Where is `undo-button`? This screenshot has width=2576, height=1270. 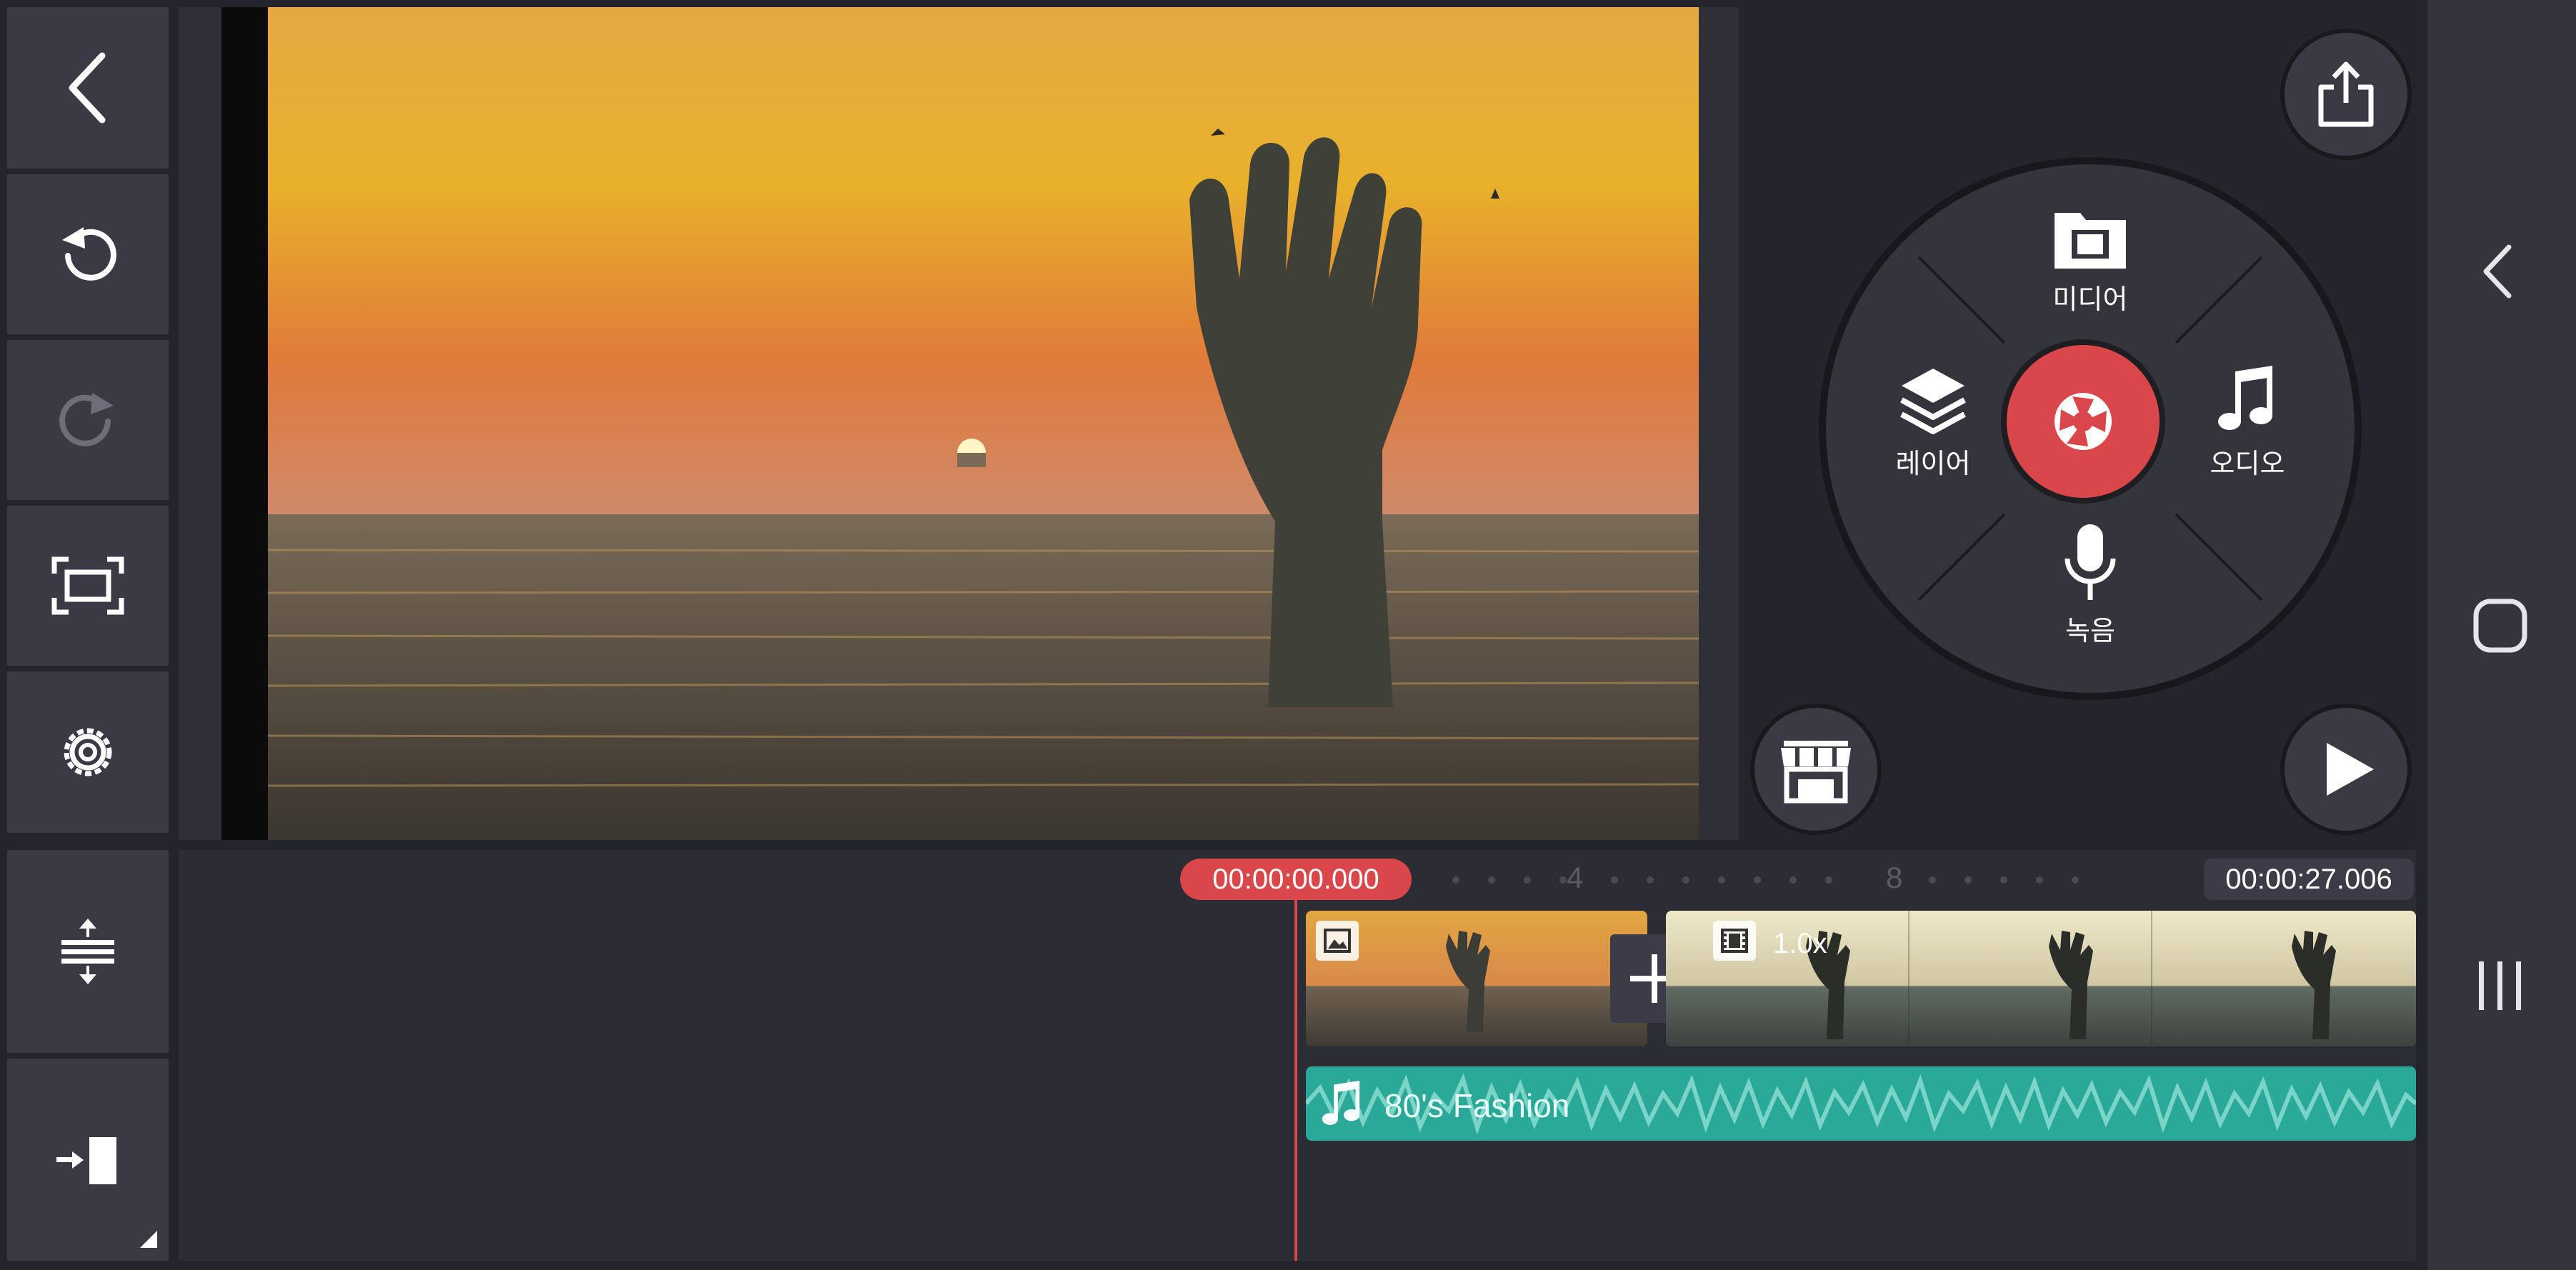
undo-button is located at coordinates (88, 254).